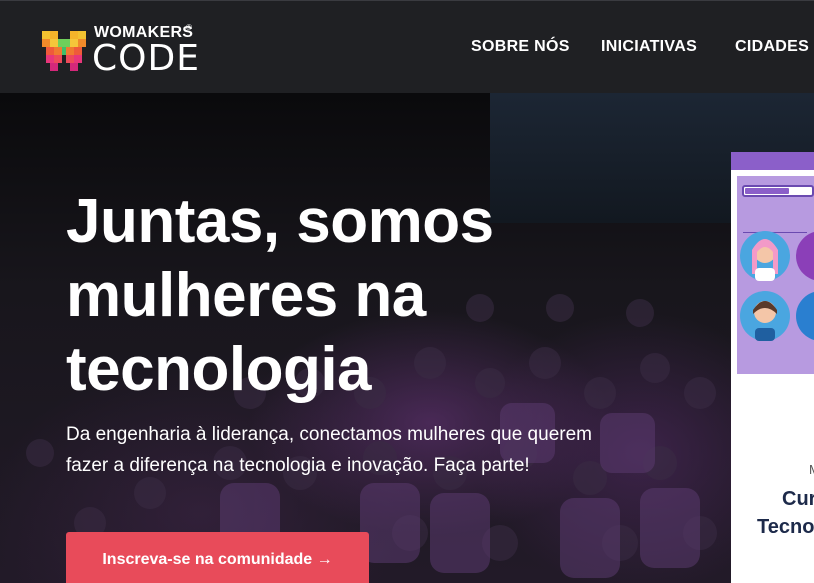 Image resolution: width=814 pixels, height=583 pixels. What do you see at coordinates (146, 58) in the screenshot?
I see `logo-wordmark-bottom: CODE` at bounding box center [146, 58].